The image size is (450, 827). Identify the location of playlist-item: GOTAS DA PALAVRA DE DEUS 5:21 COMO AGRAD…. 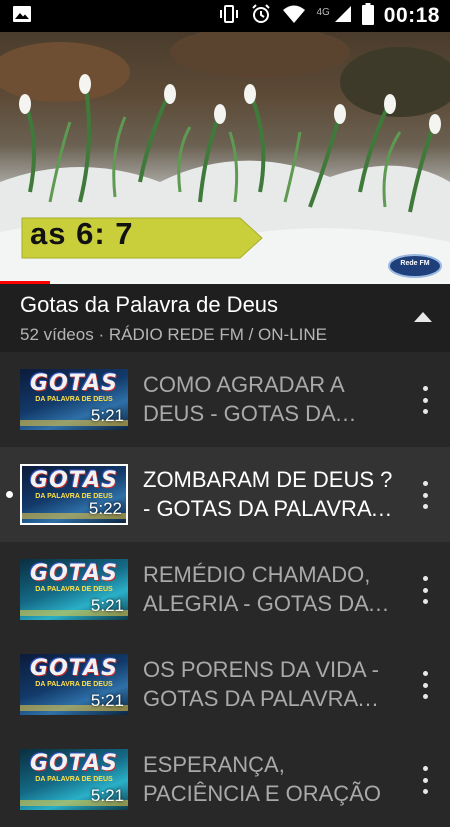
(225, 399).